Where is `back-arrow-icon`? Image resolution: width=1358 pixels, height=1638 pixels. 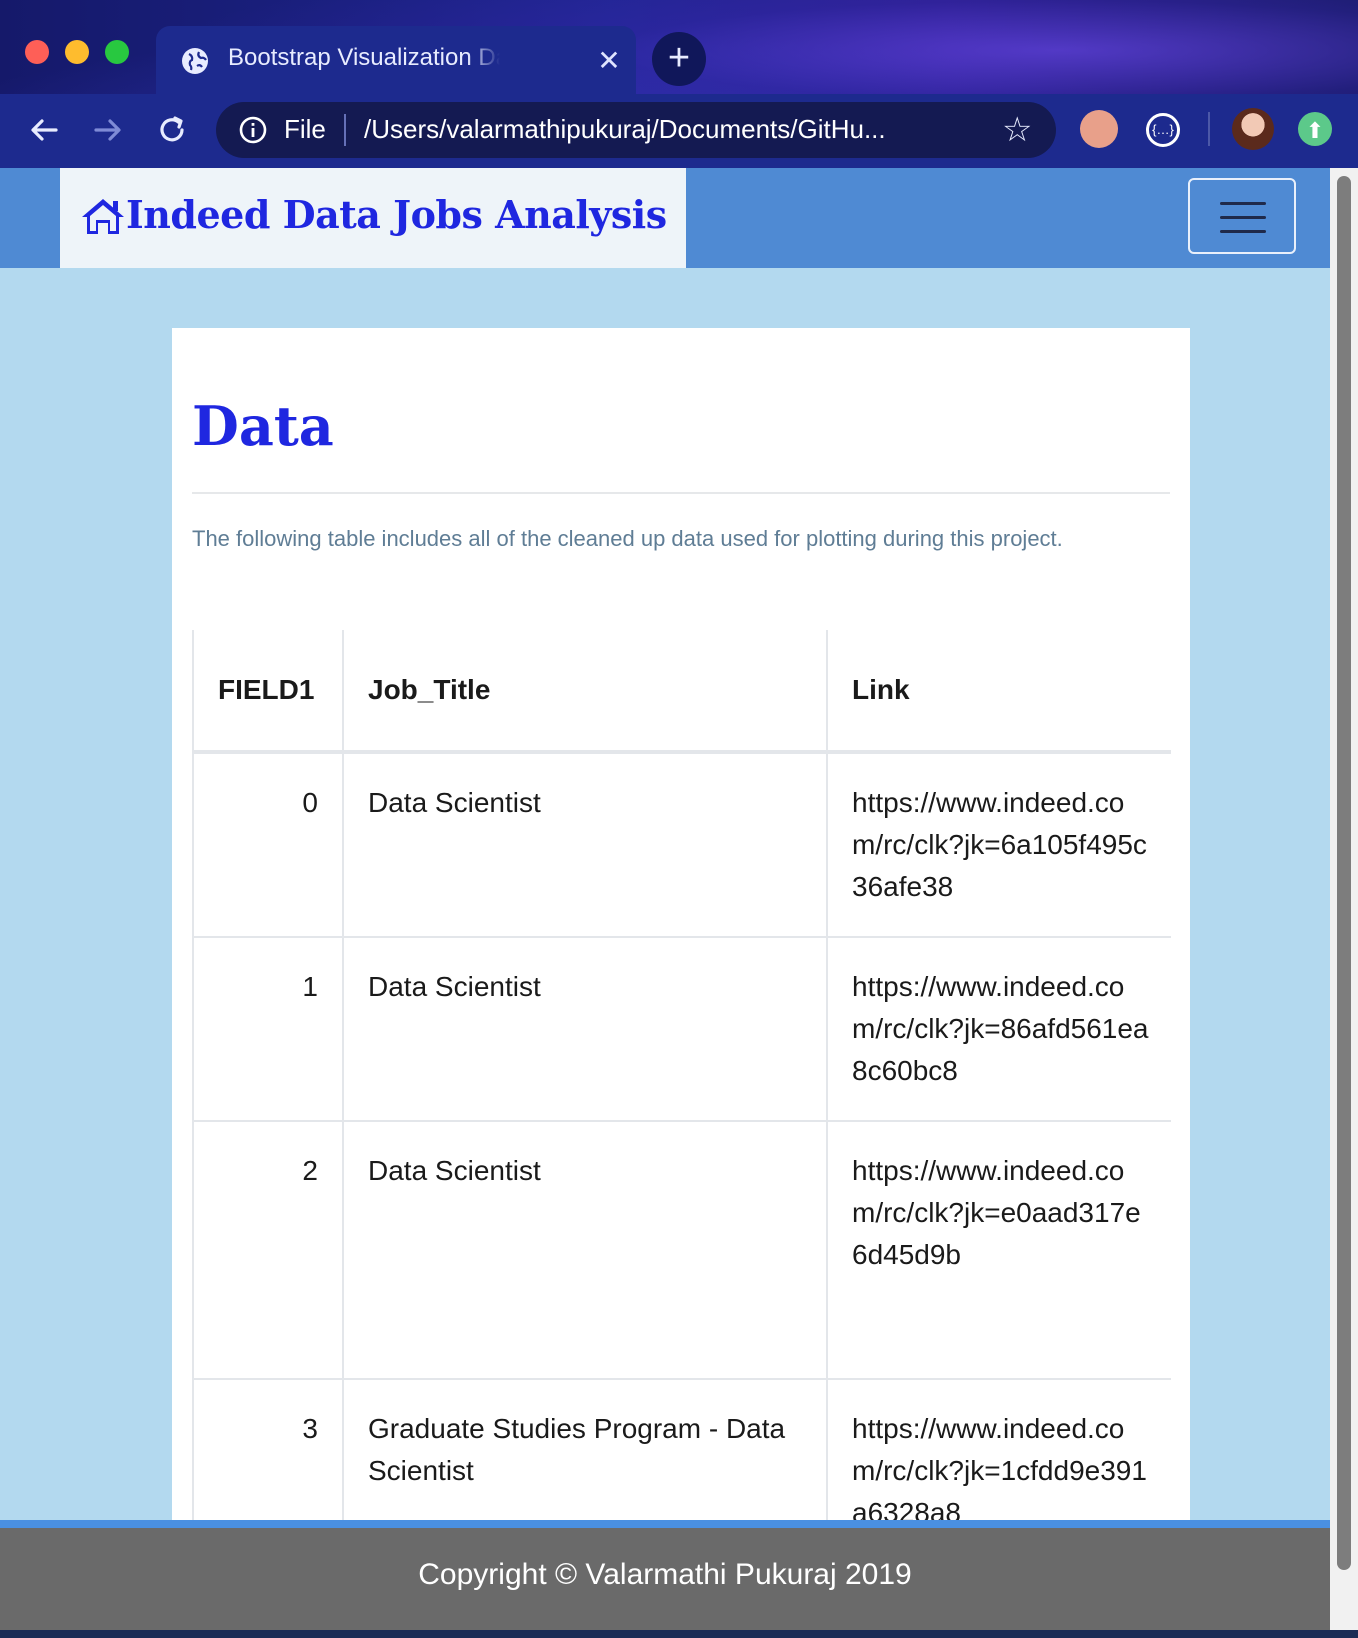 back-arrow-icon is located at coordinates (44, 130).